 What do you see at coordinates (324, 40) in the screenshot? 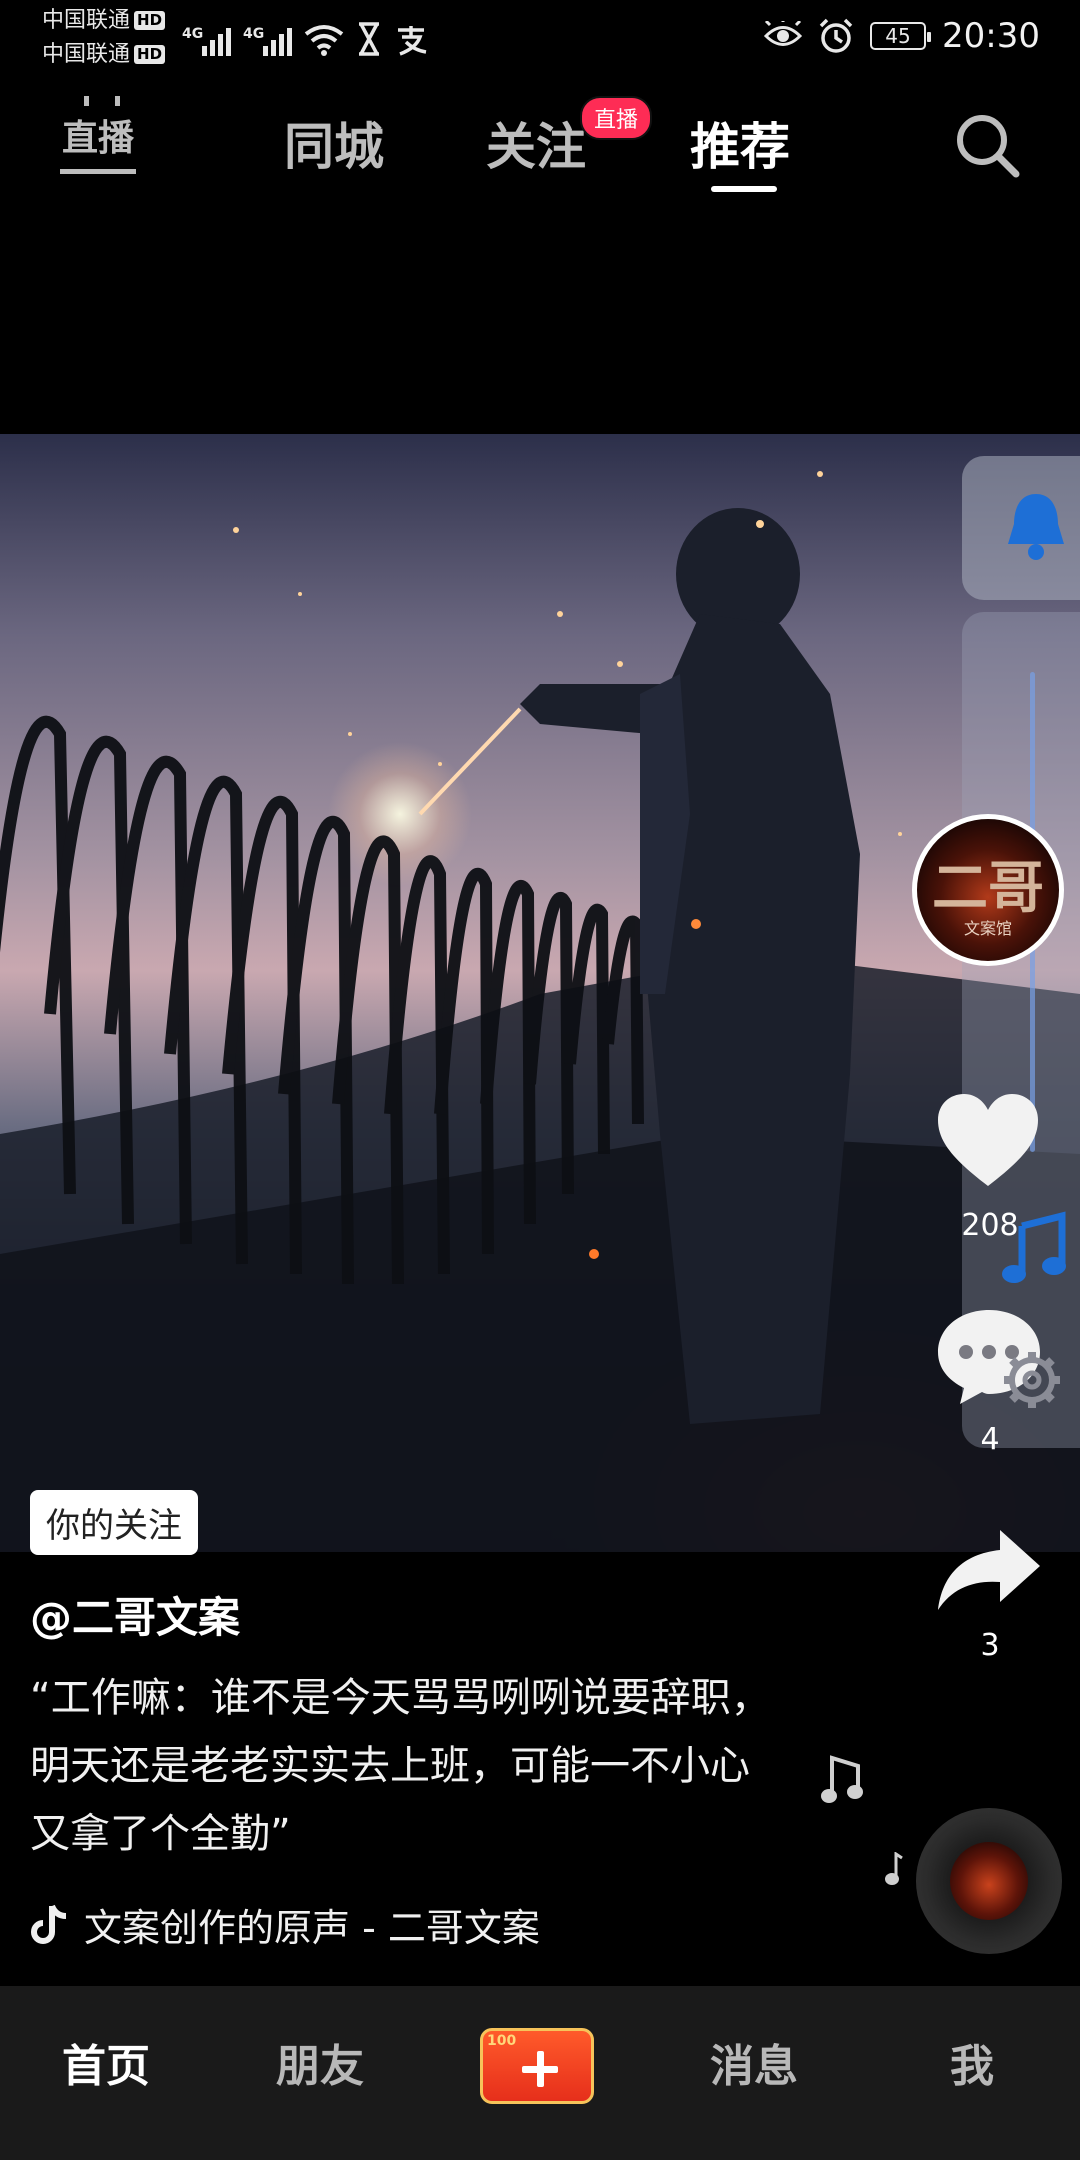
I see `wifi-icon` at bounding box center [324, 40].